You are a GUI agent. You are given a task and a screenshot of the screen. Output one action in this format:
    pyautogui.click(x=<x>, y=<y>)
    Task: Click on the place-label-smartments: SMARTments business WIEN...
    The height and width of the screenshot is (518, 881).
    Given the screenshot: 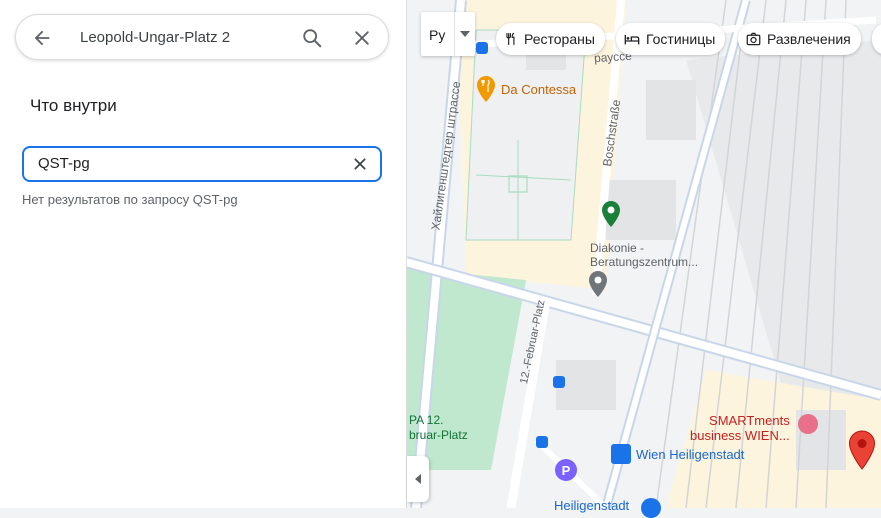 What is the action you would take?
    pyautogui.click(x=740, y=428)
    